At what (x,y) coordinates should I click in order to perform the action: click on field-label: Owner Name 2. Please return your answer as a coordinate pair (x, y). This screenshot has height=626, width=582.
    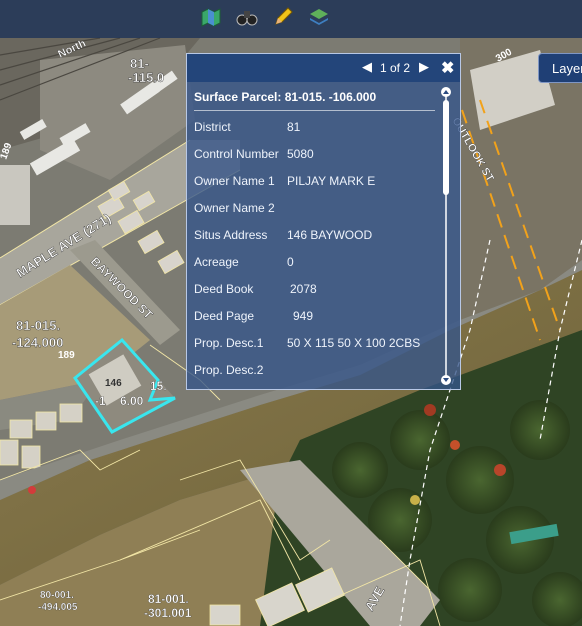
    Looking at the image, I should click on (234, 208).